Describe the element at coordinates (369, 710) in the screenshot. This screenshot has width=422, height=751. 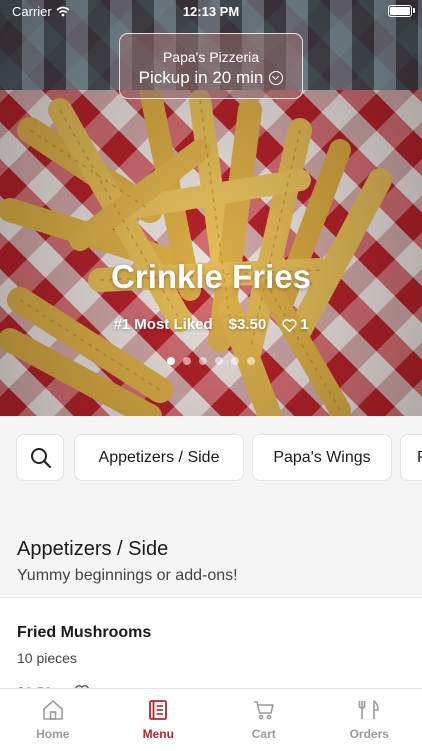
I see `orders-icon` at that location.